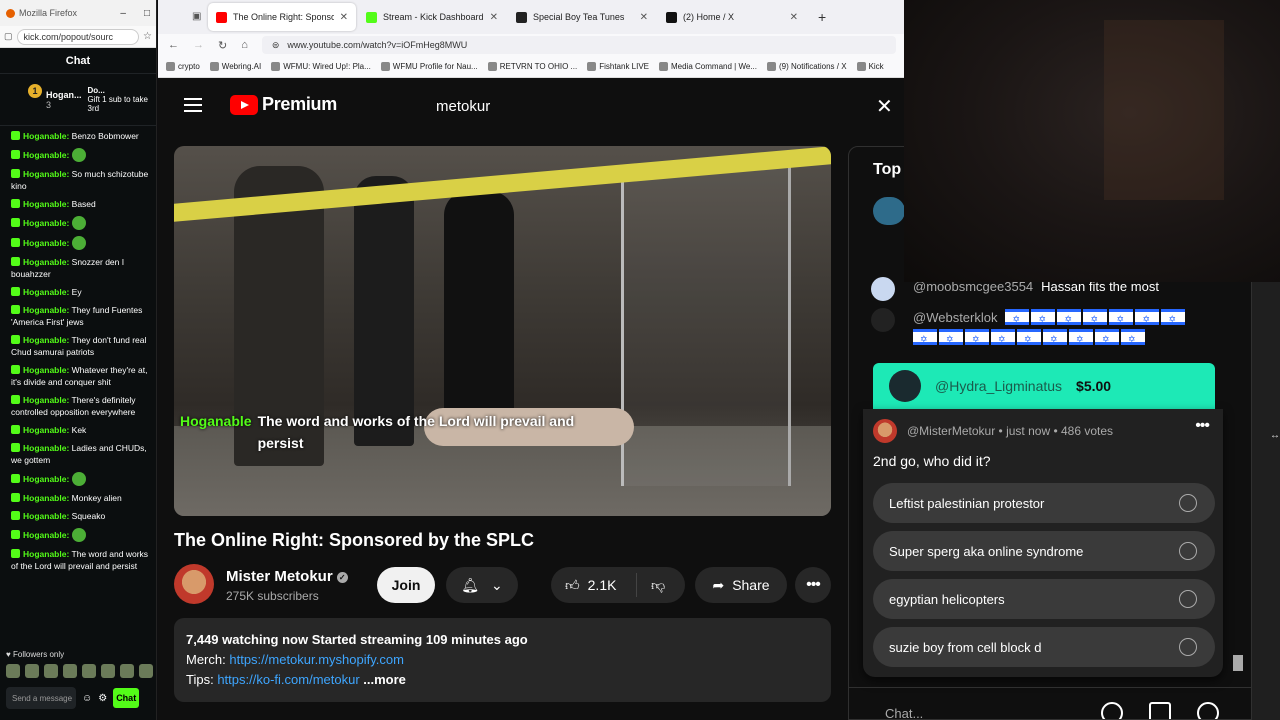 The height and width of the screenshot is (720, 1280). Describe the element at coordinates (889, 211) in the screenshot. I see `superchat-ticker-item` at that location.